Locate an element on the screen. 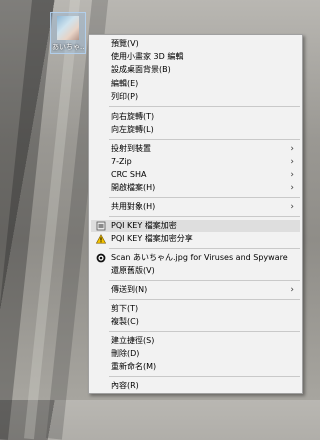  menu-item-send-to: 傳送到(N) › is located at coordinates (195, 290).